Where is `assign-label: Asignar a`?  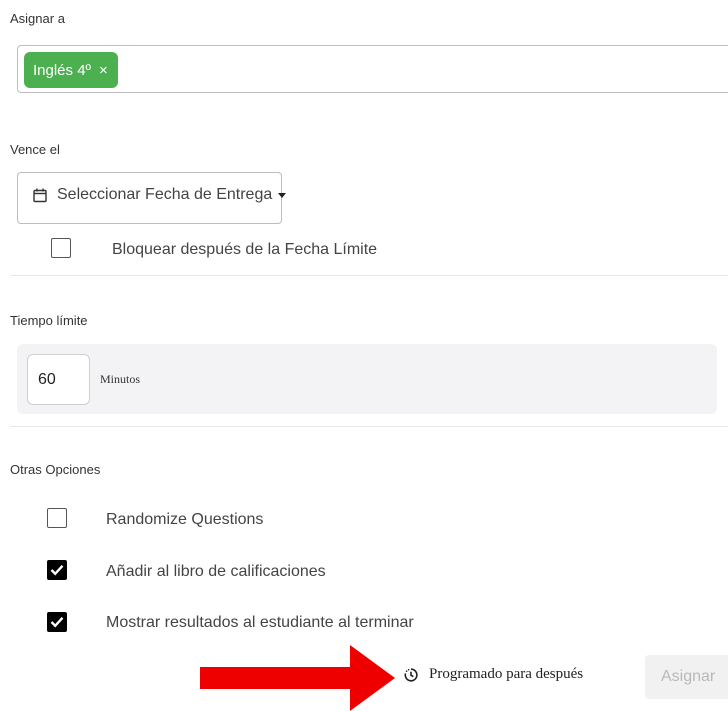
assign-label: Asignar a is located at coordinates (37, 18).